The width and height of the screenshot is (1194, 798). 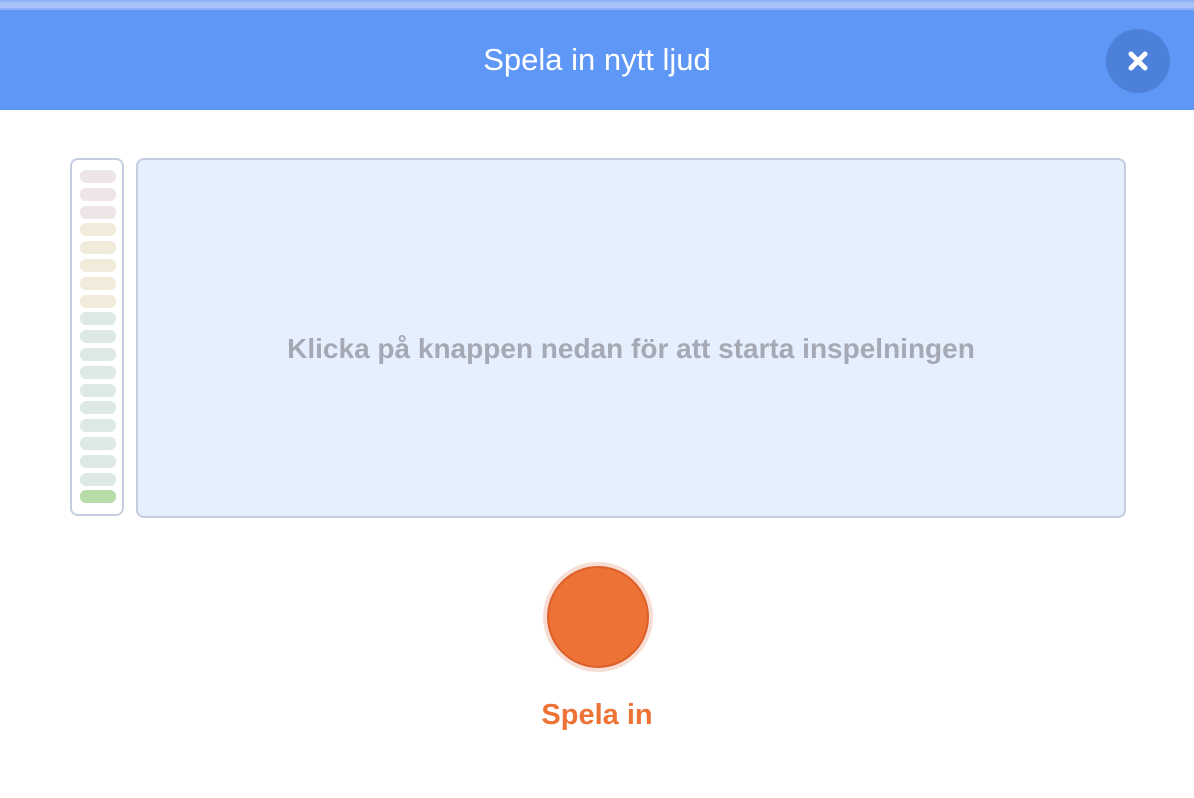 I want to click on close-button, so click(x=1138, y=61).